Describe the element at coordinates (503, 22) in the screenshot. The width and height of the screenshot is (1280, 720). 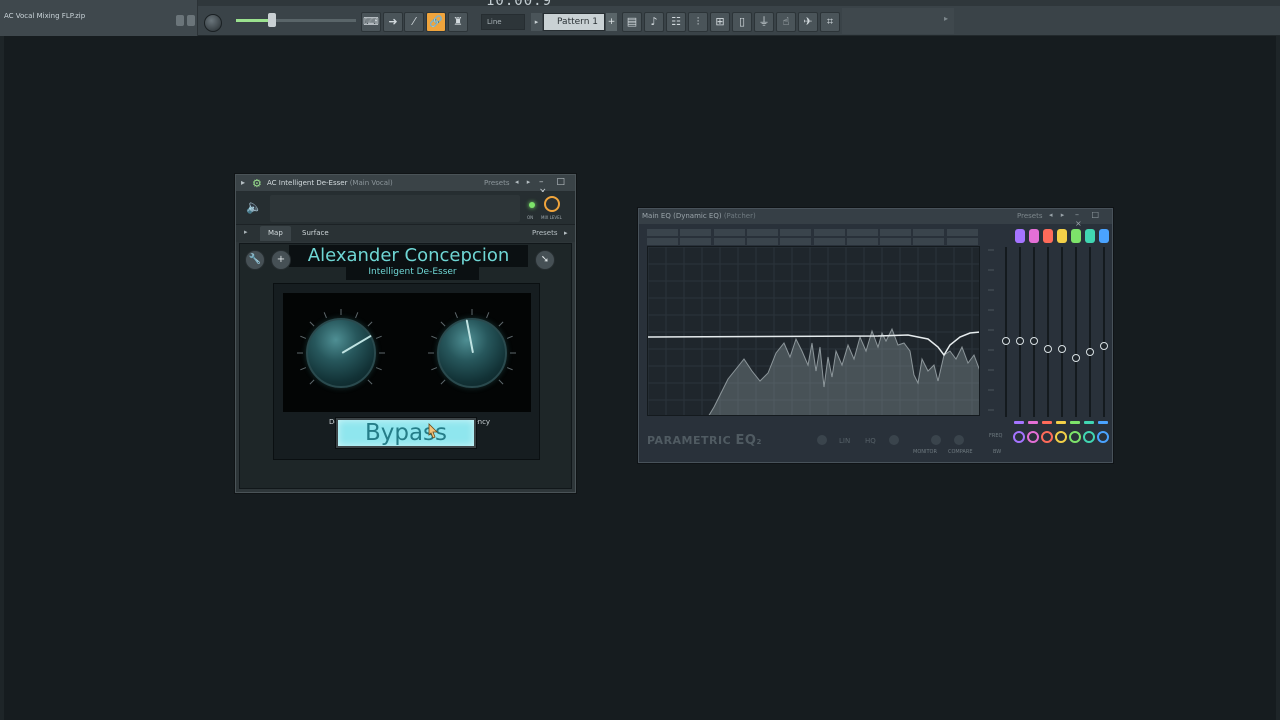
I see `snap-select: Line` at that location.